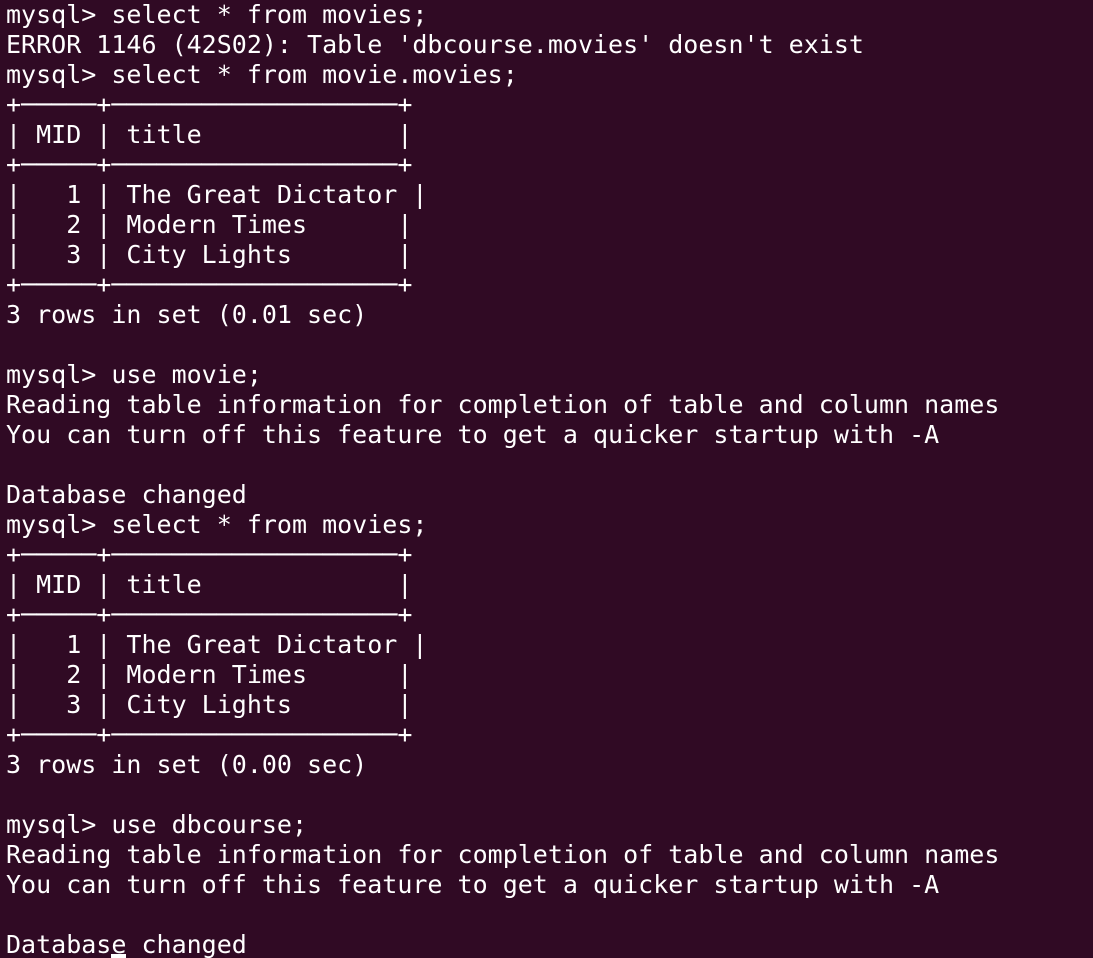 The image size is (1093, 958). I want to click on prompt-line: mysql> use movie;, so click(134, 374).